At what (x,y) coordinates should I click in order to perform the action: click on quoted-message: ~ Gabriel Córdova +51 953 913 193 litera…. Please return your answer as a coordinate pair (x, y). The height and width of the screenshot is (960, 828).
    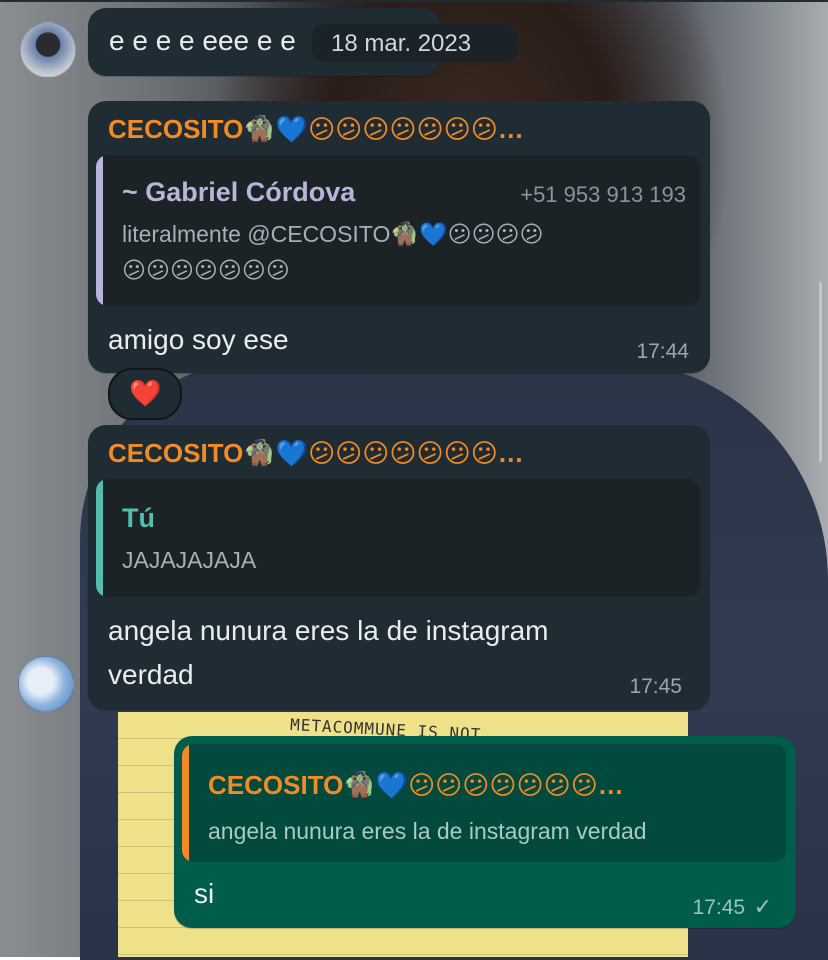
    Looking at the image, I should click on (398, 230).